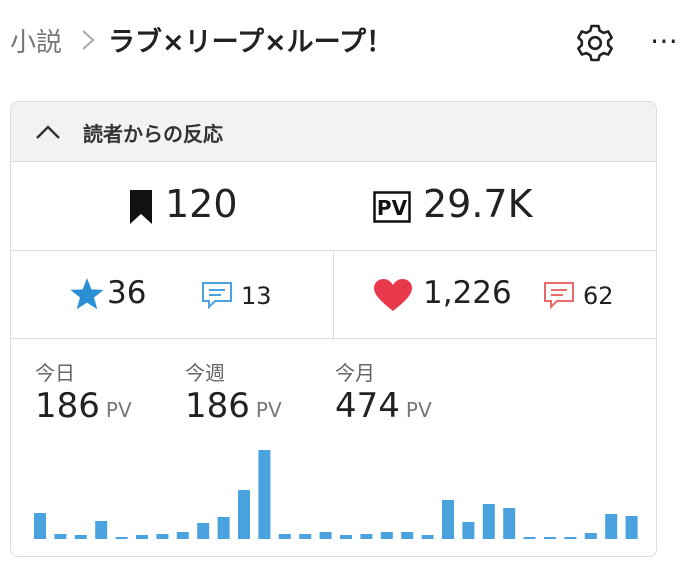 This screenshot has height=567, width=680. What do you see at coordinates (333, 206) in the screenshot?
I see `totals-row: 120 PV 29.7K` at bounding box center [333, 206].